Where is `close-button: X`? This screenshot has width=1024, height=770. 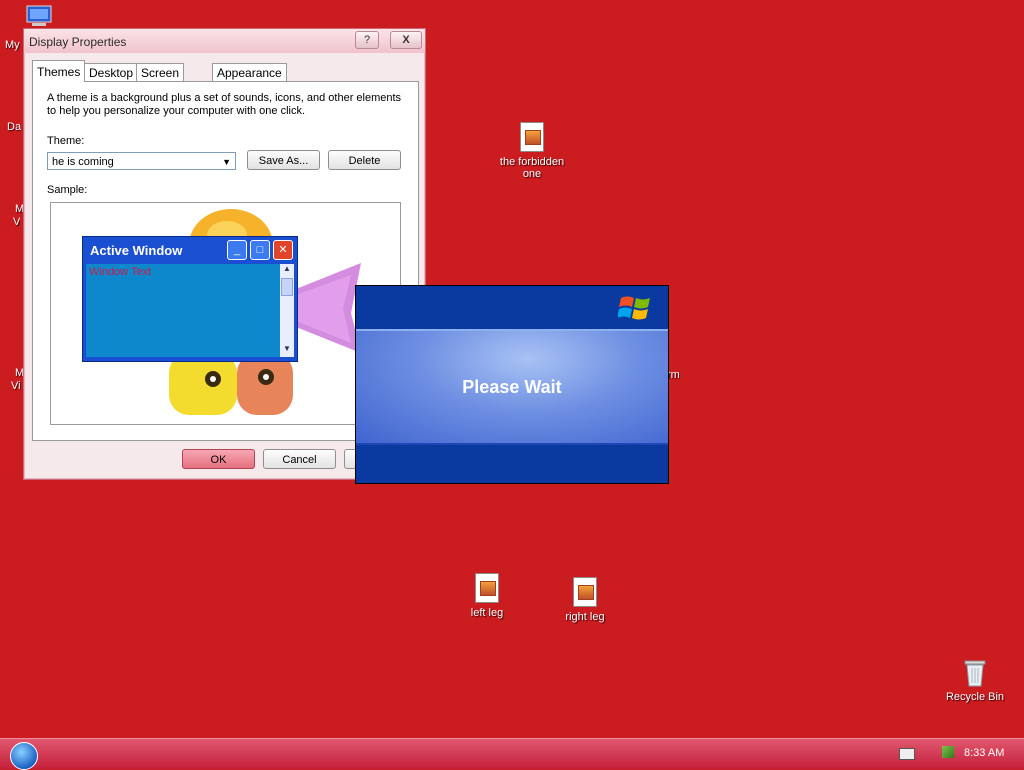 close-button: X is located at coordinates (406, 40).